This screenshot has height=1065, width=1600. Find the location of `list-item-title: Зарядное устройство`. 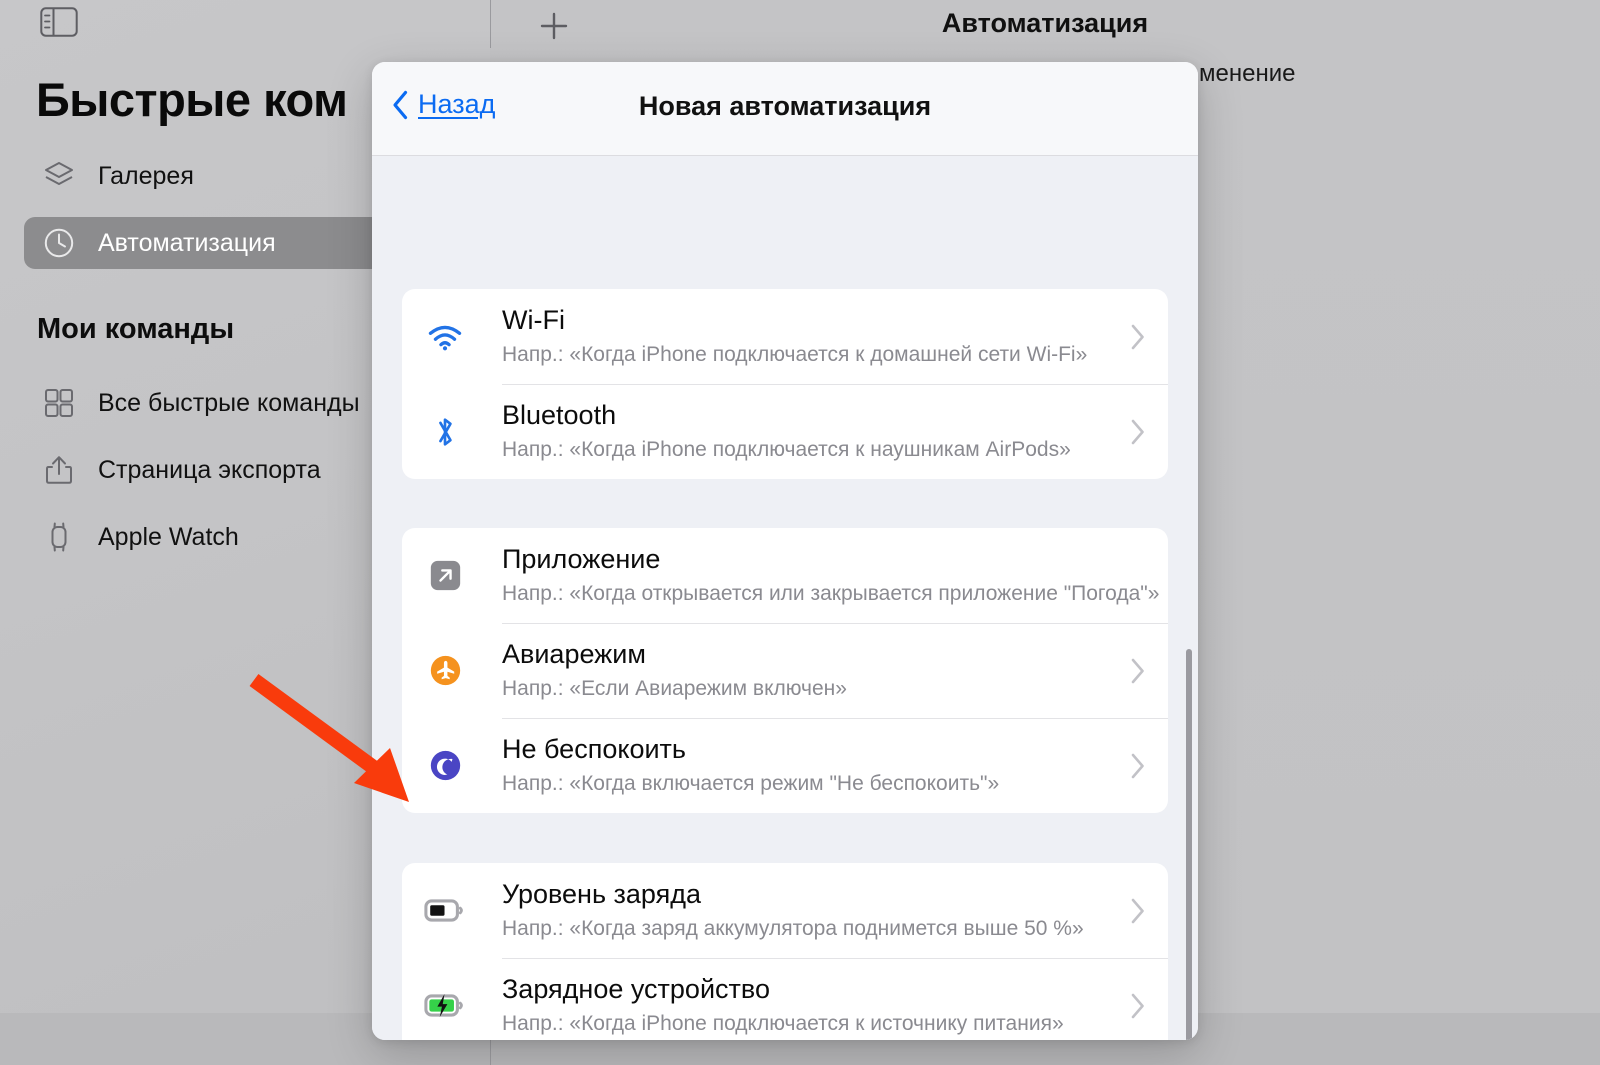

list-item-title: Зарядное устройство is located at coordinates (636, 989).